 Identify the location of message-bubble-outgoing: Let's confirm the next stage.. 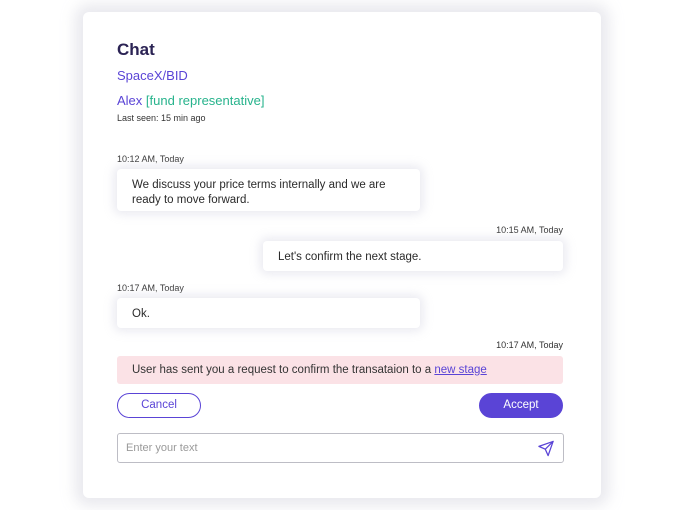
(413, 256).